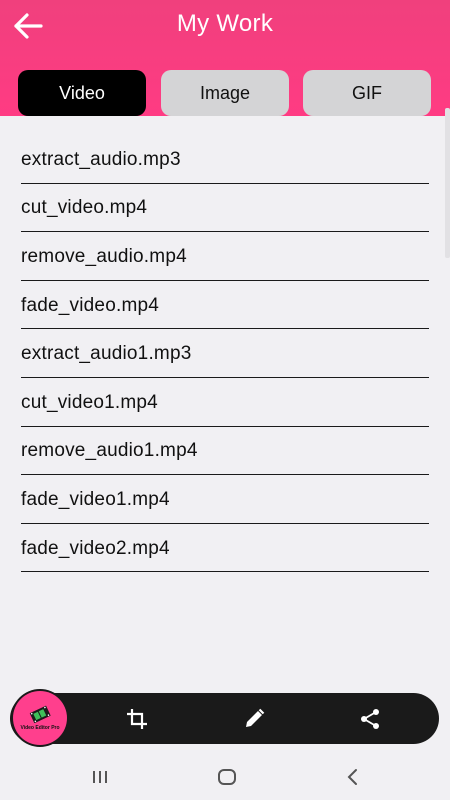 The height and width of the screenshot is (800, 450). Describe the element at coordinates (447, 183) in the screenshot. I see `scroll-indicator` at that location.